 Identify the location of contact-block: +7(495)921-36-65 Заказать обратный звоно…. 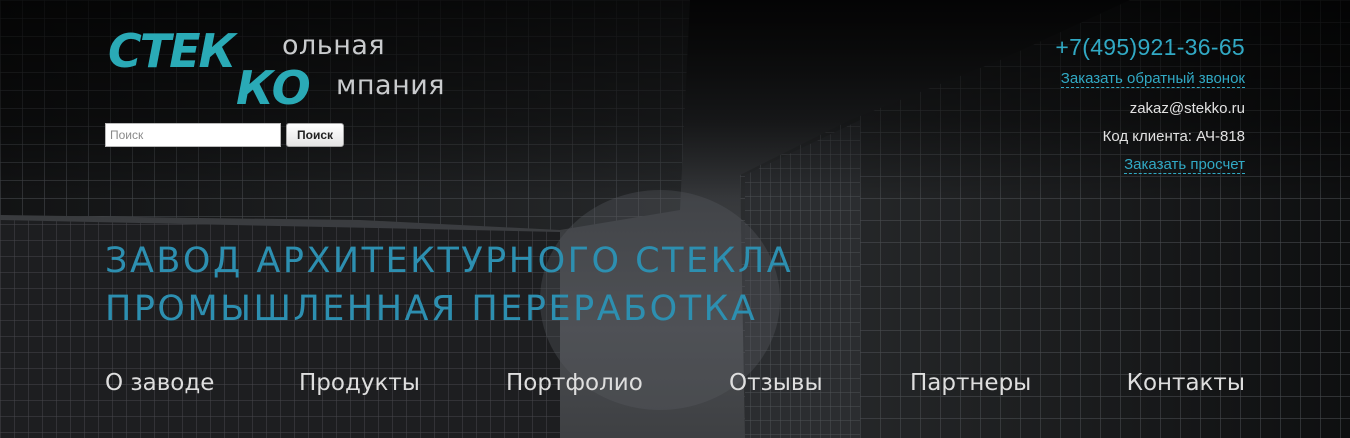
(1085, 103).